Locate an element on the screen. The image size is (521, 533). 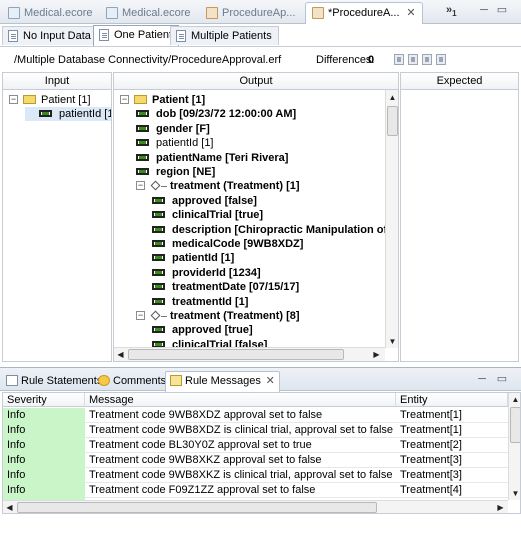
tree-node-patientname: patientName [Teri Rivera] is located at coordinates (212, 158).